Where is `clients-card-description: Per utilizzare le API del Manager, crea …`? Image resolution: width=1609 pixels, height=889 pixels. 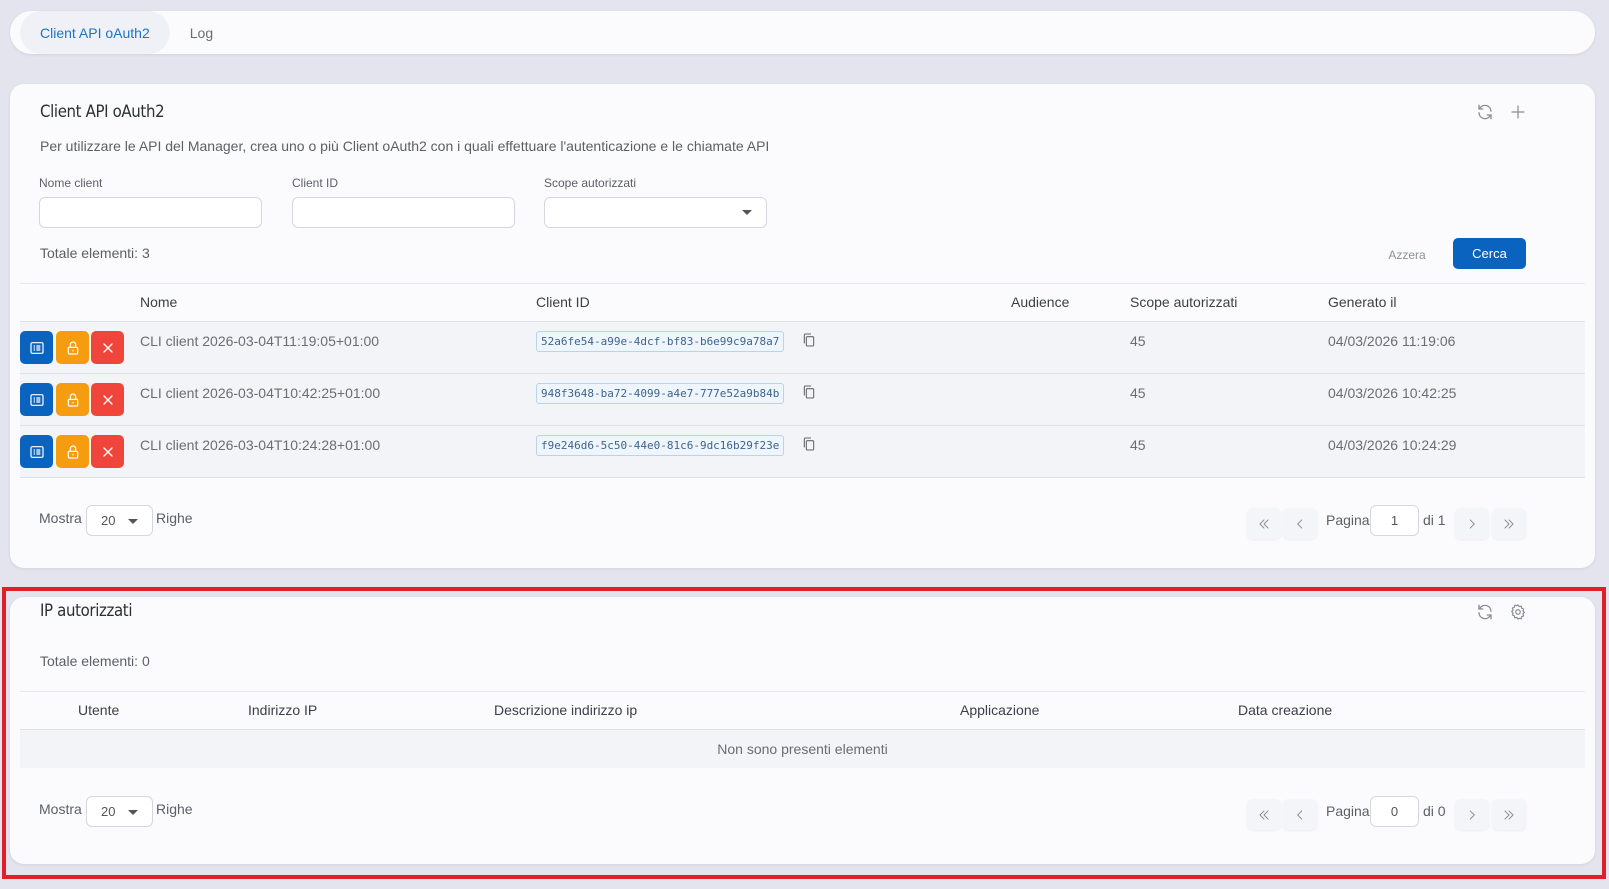
clients-card-description: Per utilizzare le API del Manager, crea … is located at coordinates (405, 146).